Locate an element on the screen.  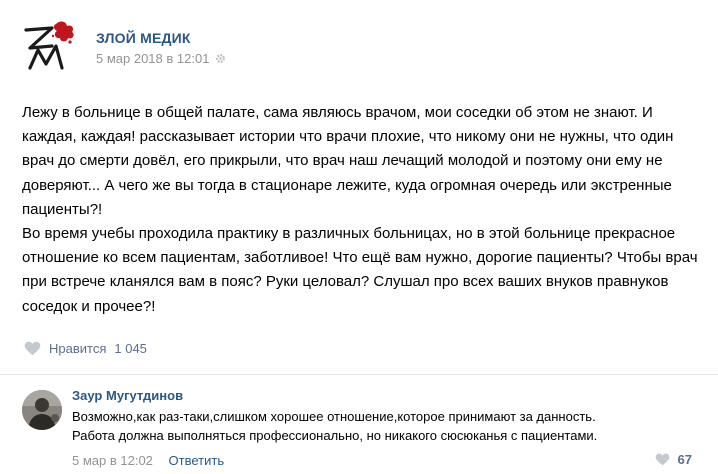
comment-author: Заур Мугутдинов is located at coordinates (127, 395).